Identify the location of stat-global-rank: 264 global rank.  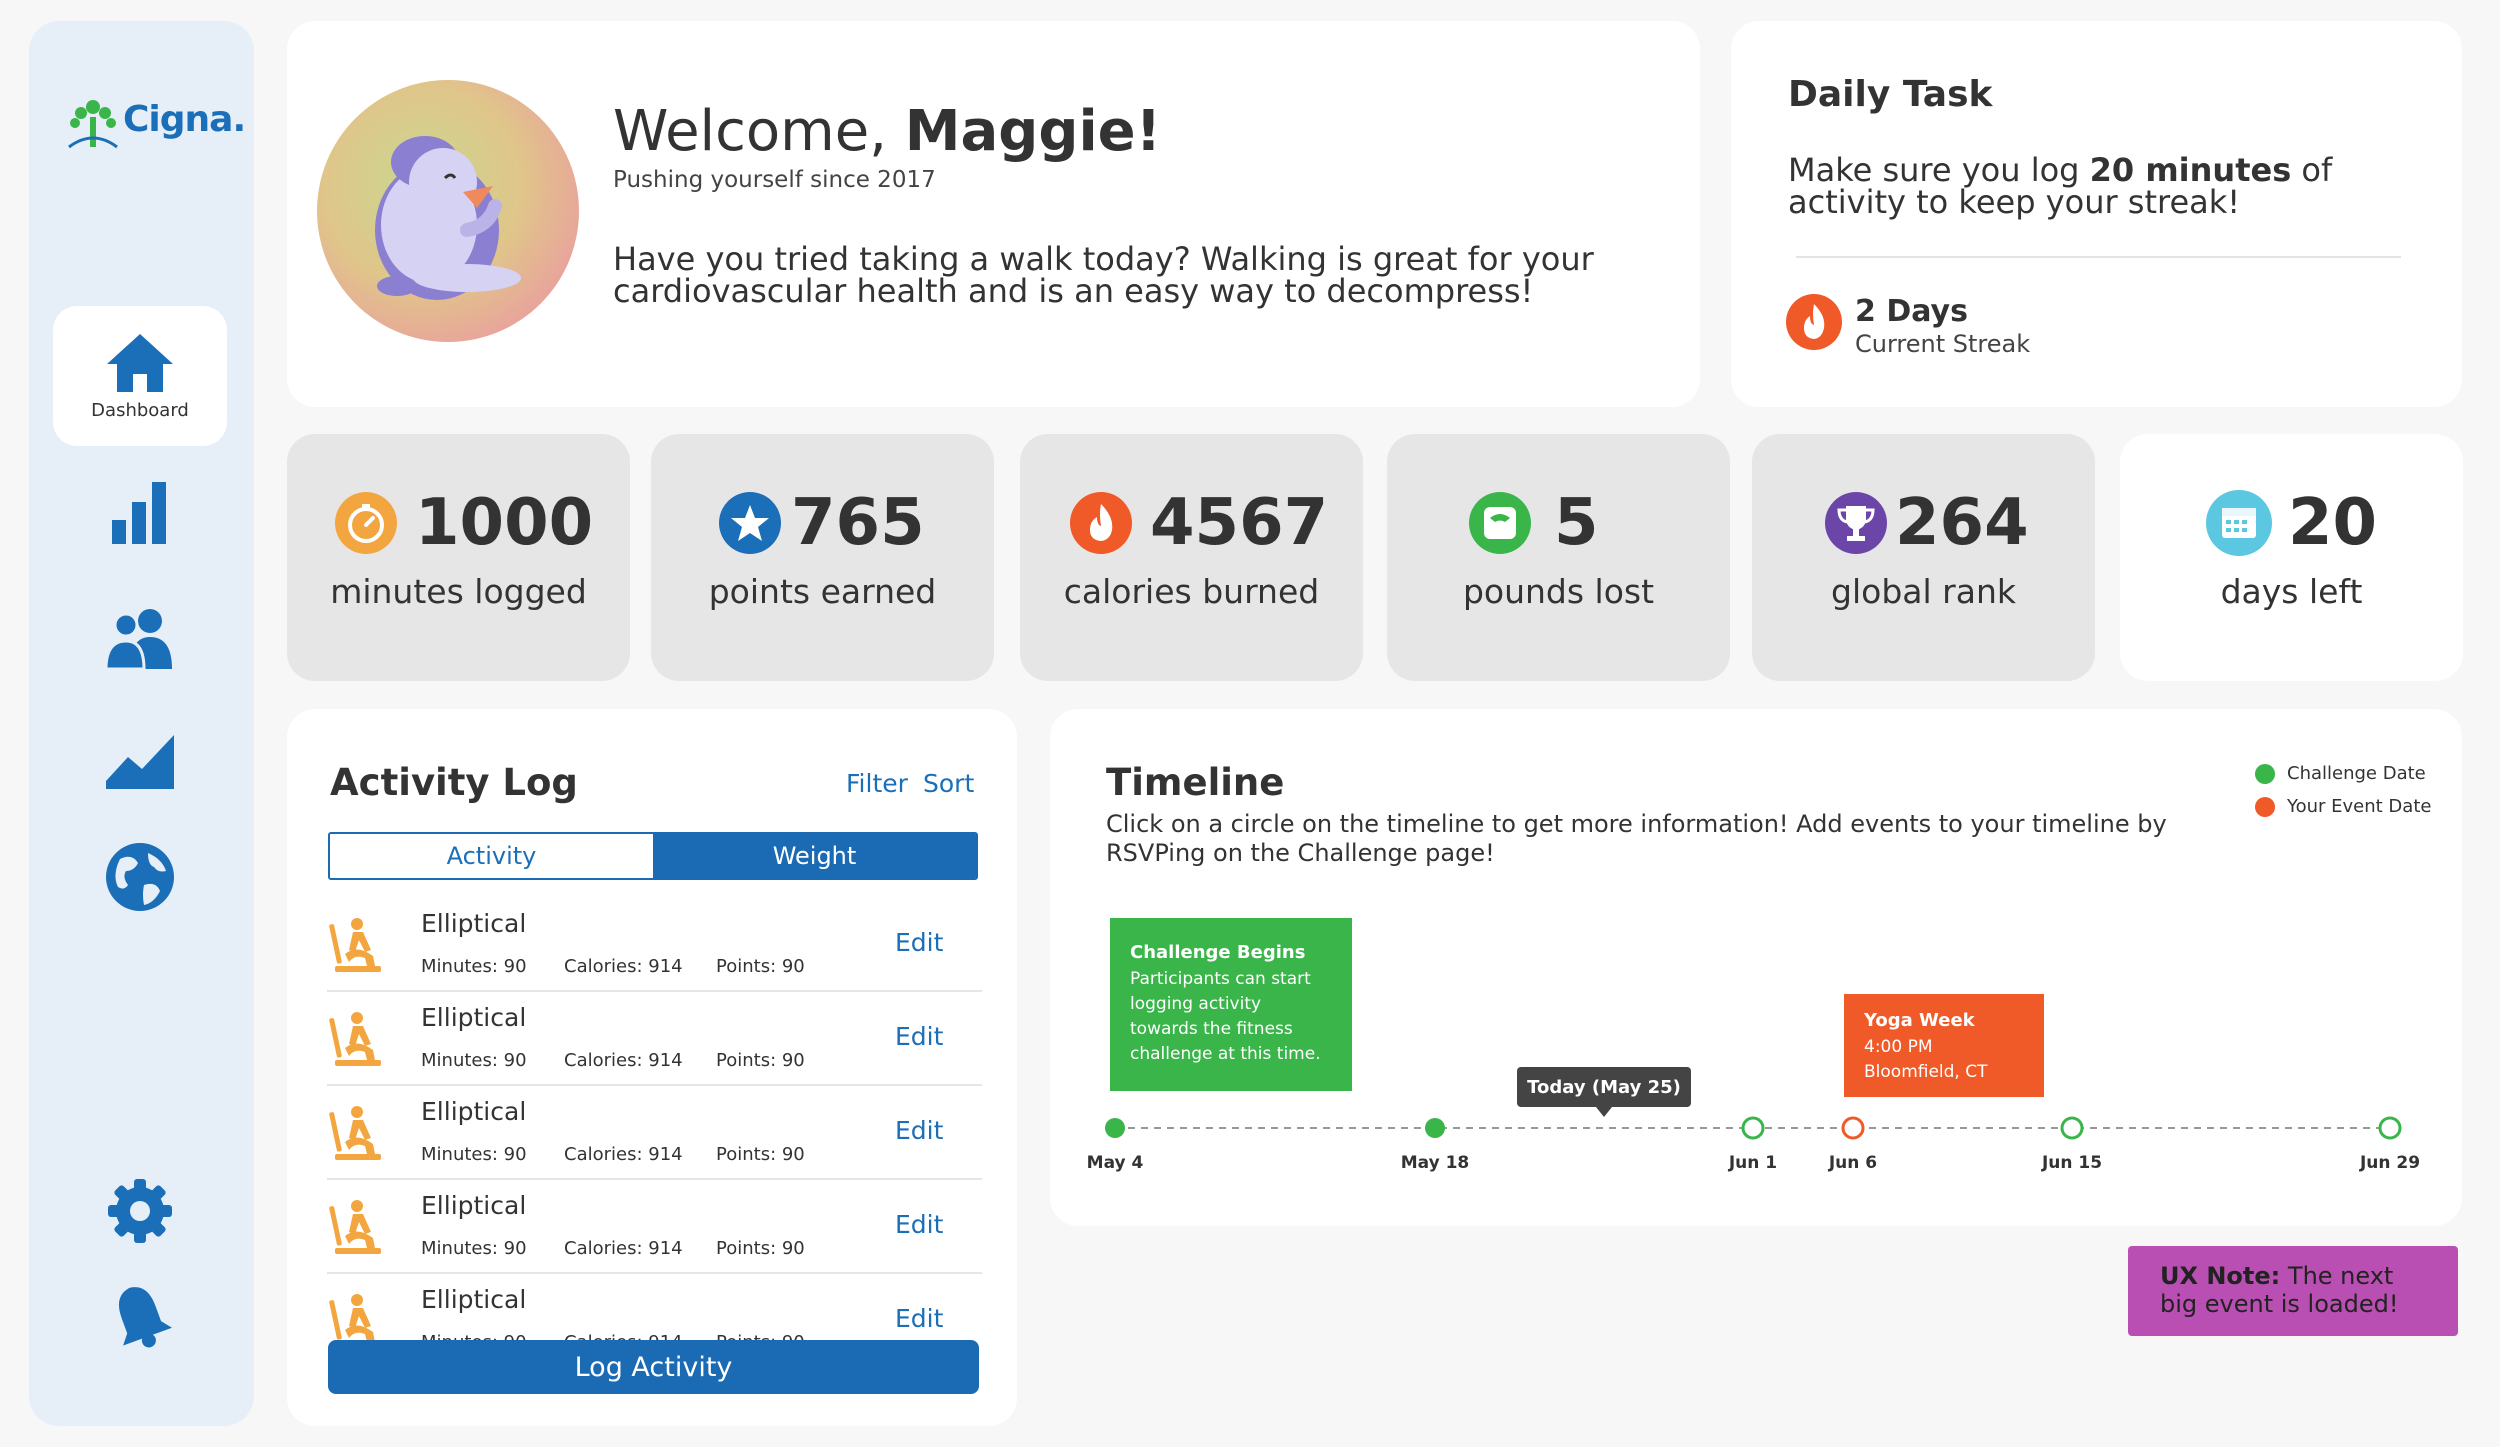
(1923, 557).